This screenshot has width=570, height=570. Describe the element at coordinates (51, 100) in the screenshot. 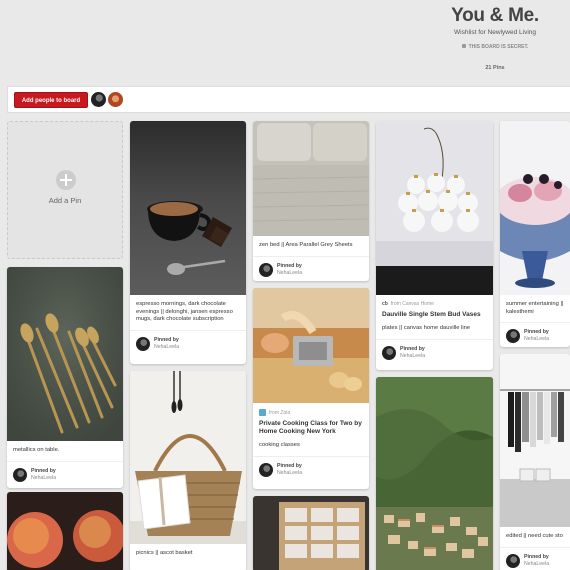

I see `add-people-button: Add people to board` at that location.